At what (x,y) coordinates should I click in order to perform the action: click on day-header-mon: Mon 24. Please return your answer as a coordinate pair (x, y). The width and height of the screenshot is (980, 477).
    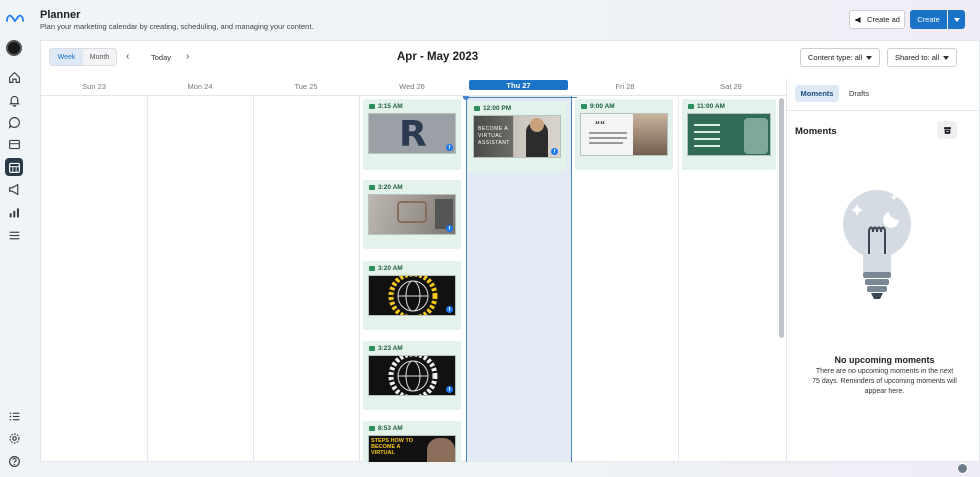
    Looking at the image, I should click on (200, 86).